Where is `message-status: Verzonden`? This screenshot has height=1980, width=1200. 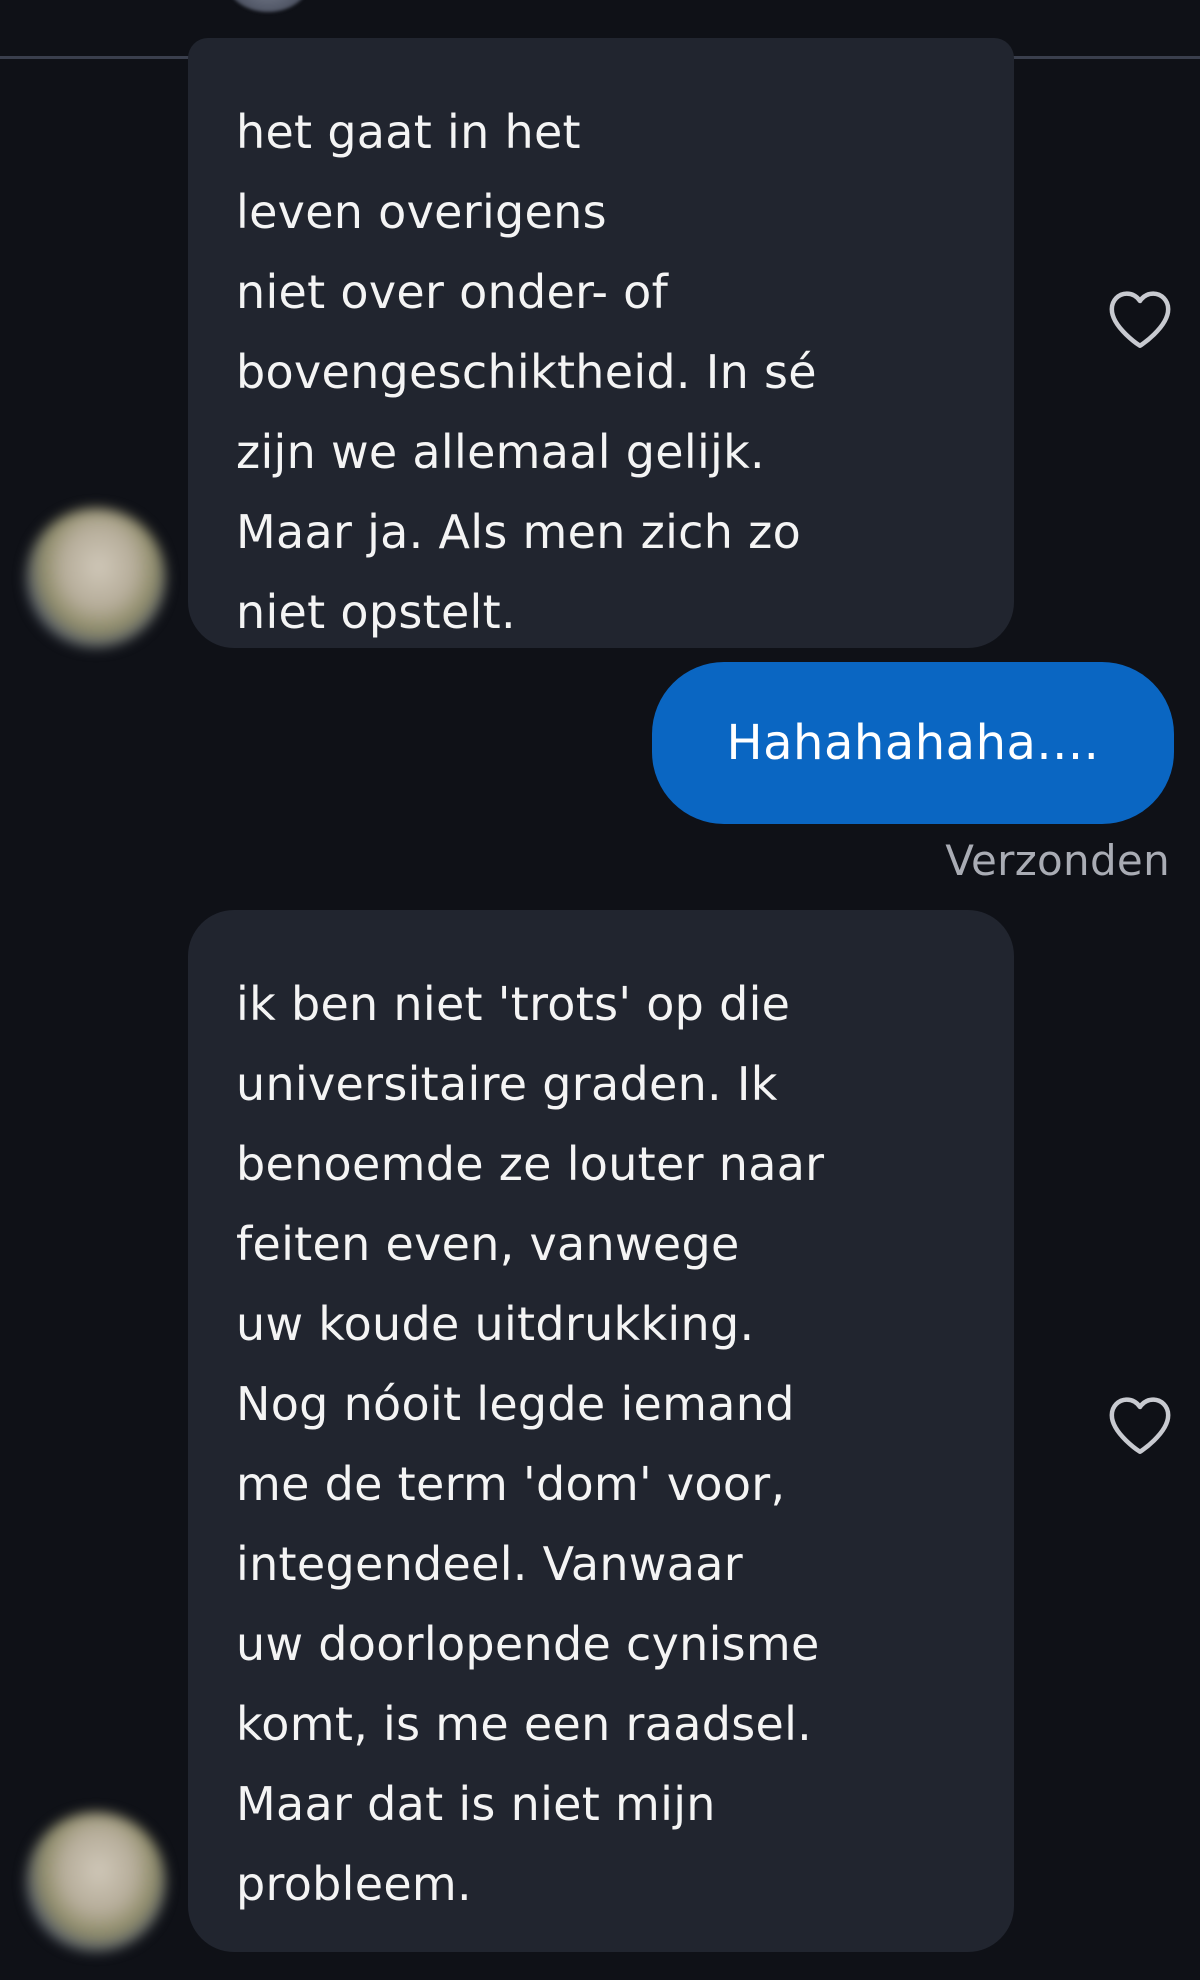
message-status: Verzonden is located at coordinates (1057, 860).